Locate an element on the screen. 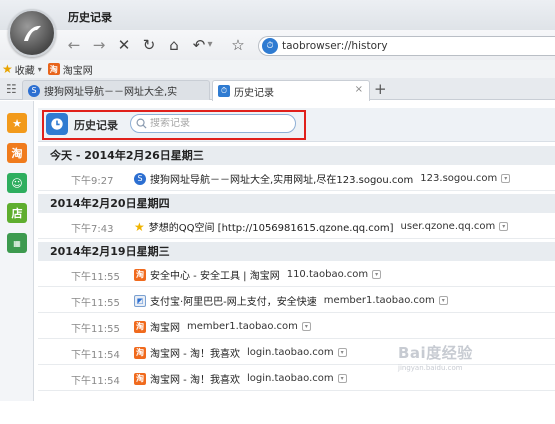 The image size is (555, 424). entry-url: user.qzone.qq.com is located at coordinates (448, 226).